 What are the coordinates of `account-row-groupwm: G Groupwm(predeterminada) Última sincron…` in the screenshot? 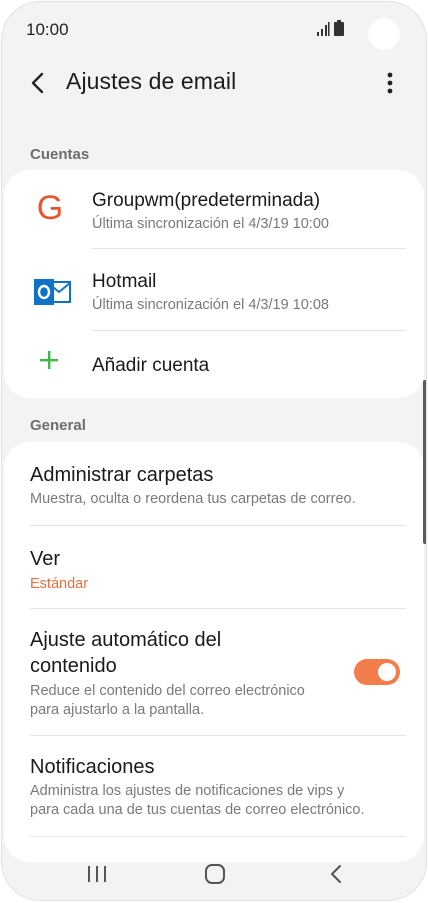 It's located at (214, 209).